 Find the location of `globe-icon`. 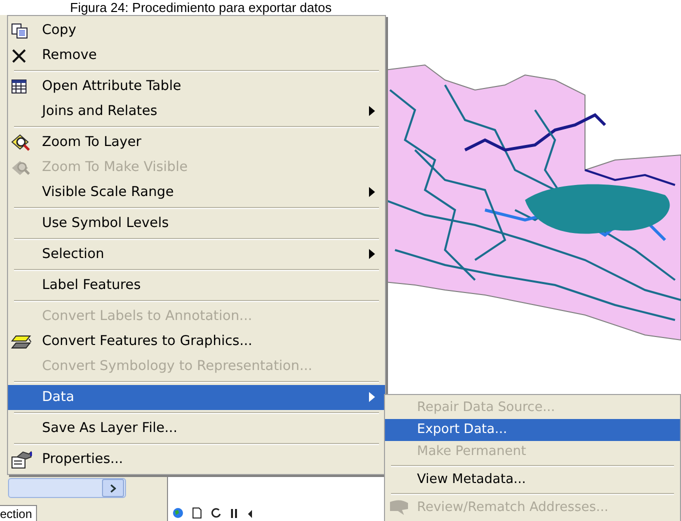

globe-icon is located at coordinates (178, 513).